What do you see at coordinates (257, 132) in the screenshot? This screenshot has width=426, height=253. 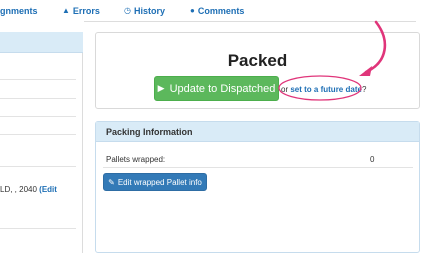 I see `packing-info-header: Packing Information` at bounding box center [257, 132].